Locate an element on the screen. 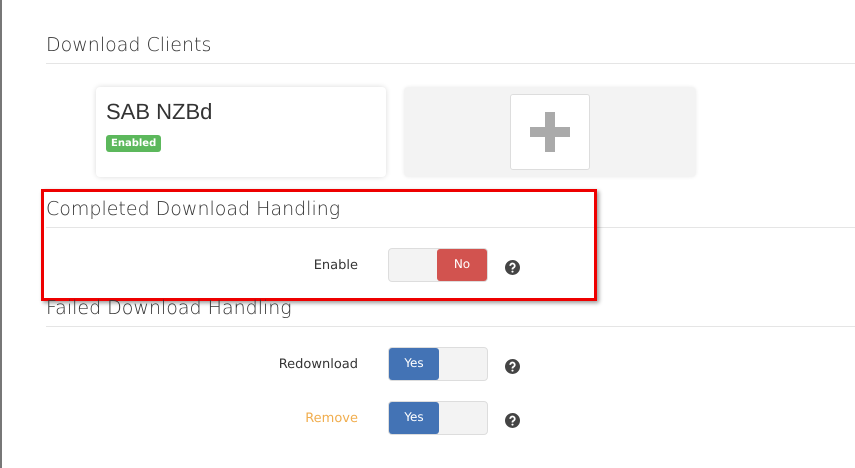 The height and width of the screenshot is (468, 855). client-name: SAB NZBd is located at coordinates (159, 112).